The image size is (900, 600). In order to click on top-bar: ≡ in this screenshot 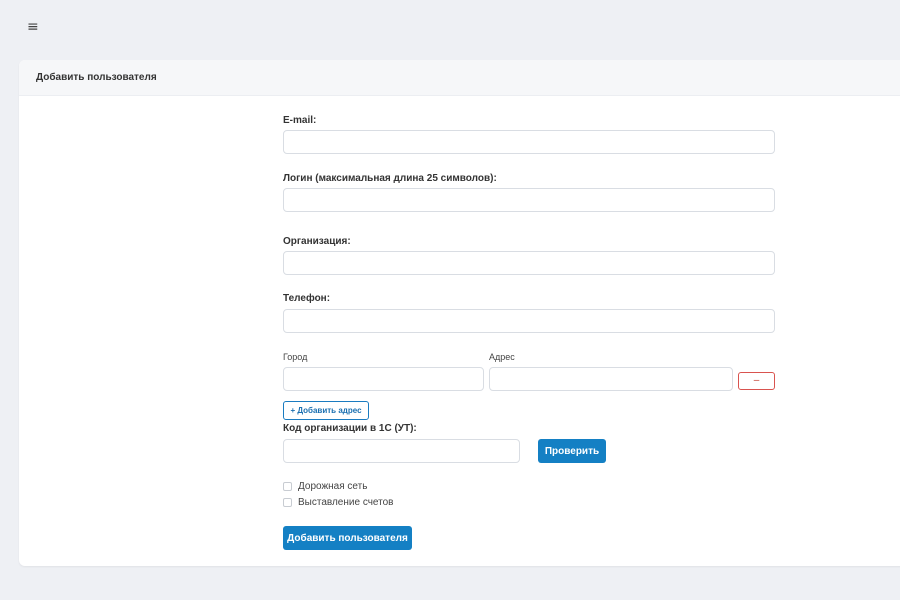, I will do `click(450, 27)`.